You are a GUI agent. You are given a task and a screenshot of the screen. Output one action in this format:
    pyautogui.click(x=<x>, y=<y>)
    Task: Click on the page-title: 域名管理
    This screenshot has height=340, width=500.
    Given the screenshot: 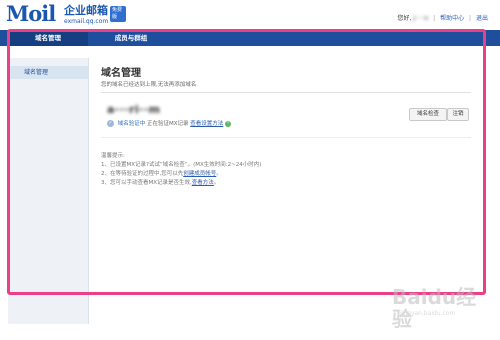 What is the action you would take?
    pyautogui.click(x=121, y=73)
    